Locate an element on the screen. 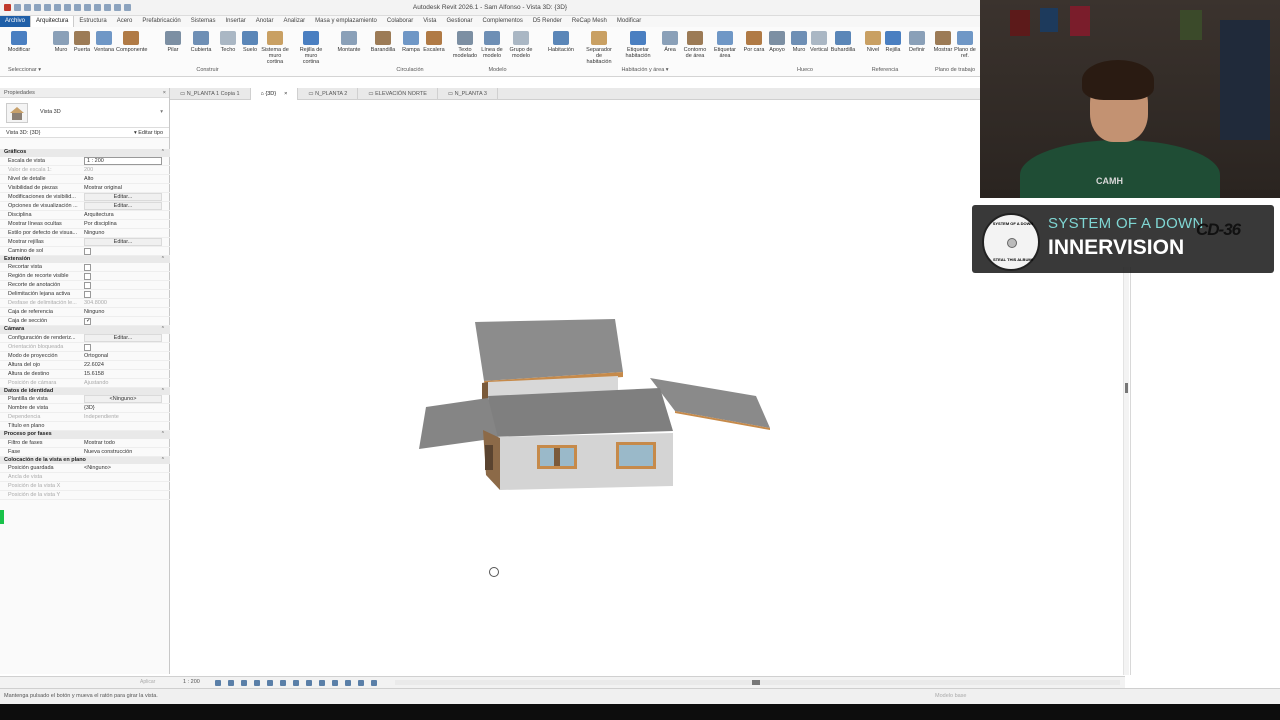  ribbon-button-plano-de-ref-: Plano de ref. is located at coordinates (965, 48).